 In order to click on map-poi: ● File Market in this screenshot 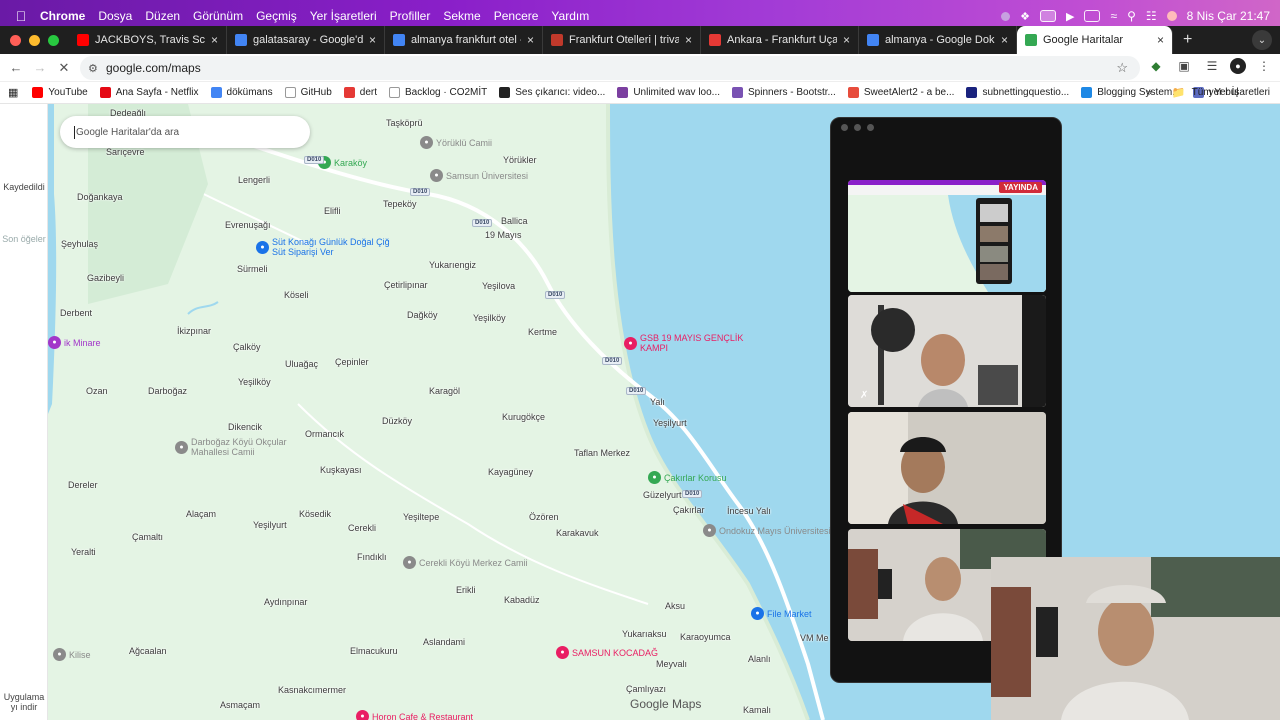, I will do `click(781, 613)`.